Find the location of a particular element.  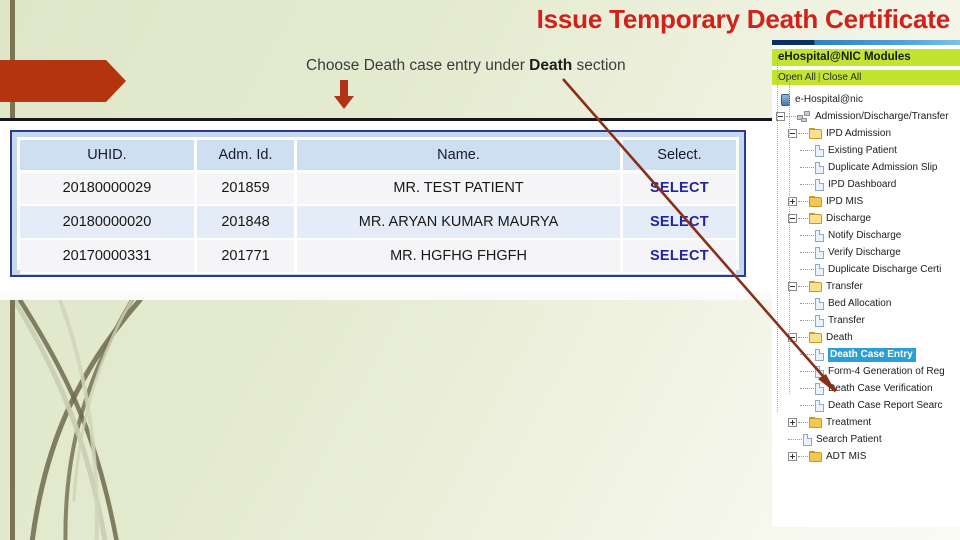

tree-item-label: Death is located at coordinates (839, 337).